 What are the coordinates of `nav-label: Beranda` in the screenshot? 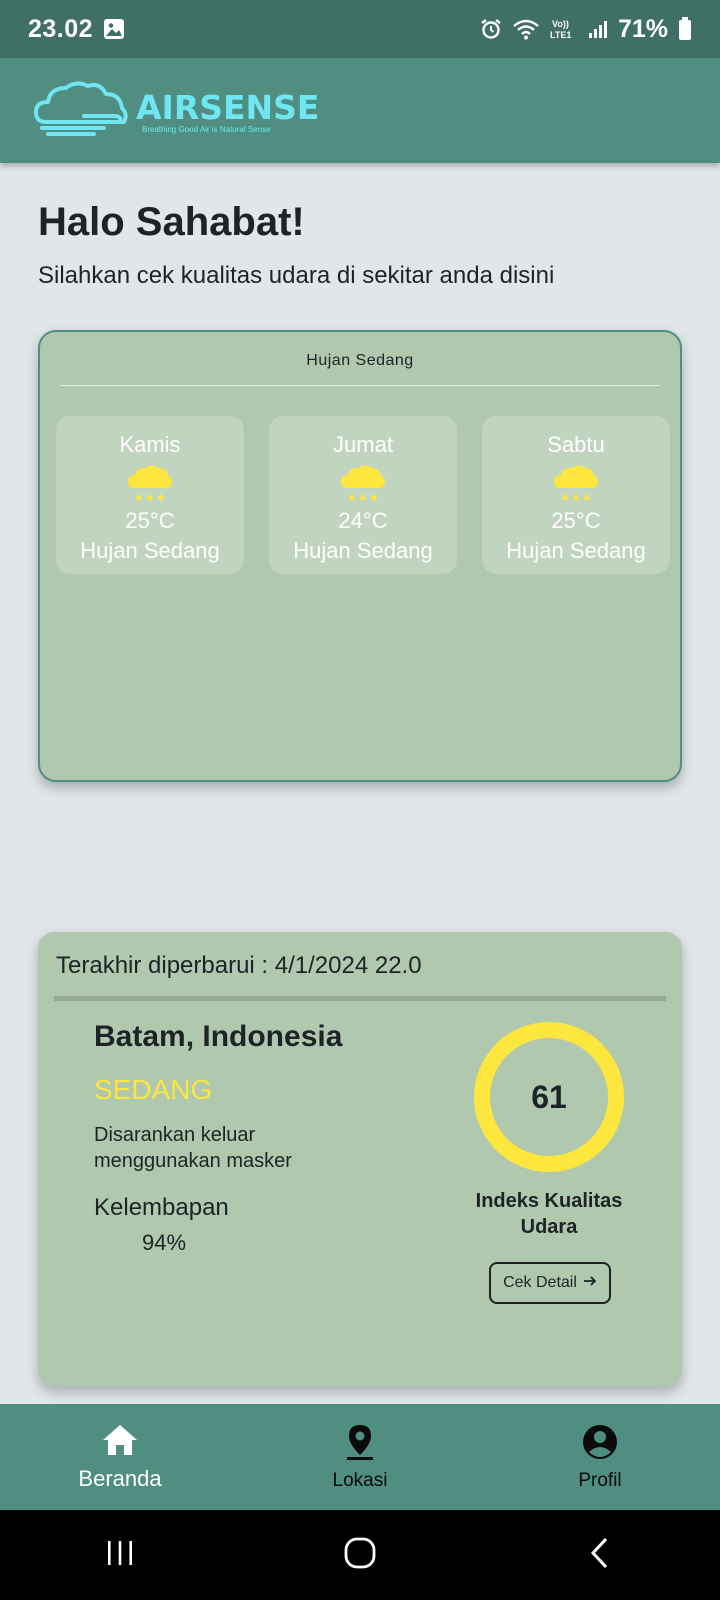 It's located at (120, 1478).